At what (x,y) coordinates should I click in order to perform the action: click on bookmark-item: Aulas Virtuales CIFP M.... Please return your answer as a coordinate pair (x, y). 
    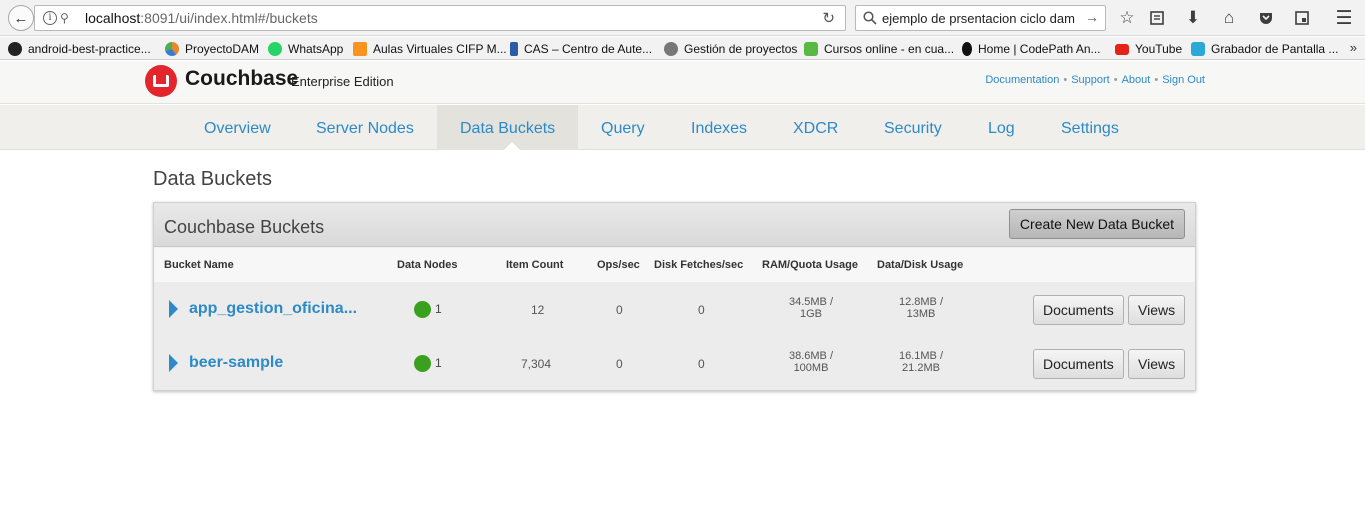
    Looking at the image, I should click on (430, 49).